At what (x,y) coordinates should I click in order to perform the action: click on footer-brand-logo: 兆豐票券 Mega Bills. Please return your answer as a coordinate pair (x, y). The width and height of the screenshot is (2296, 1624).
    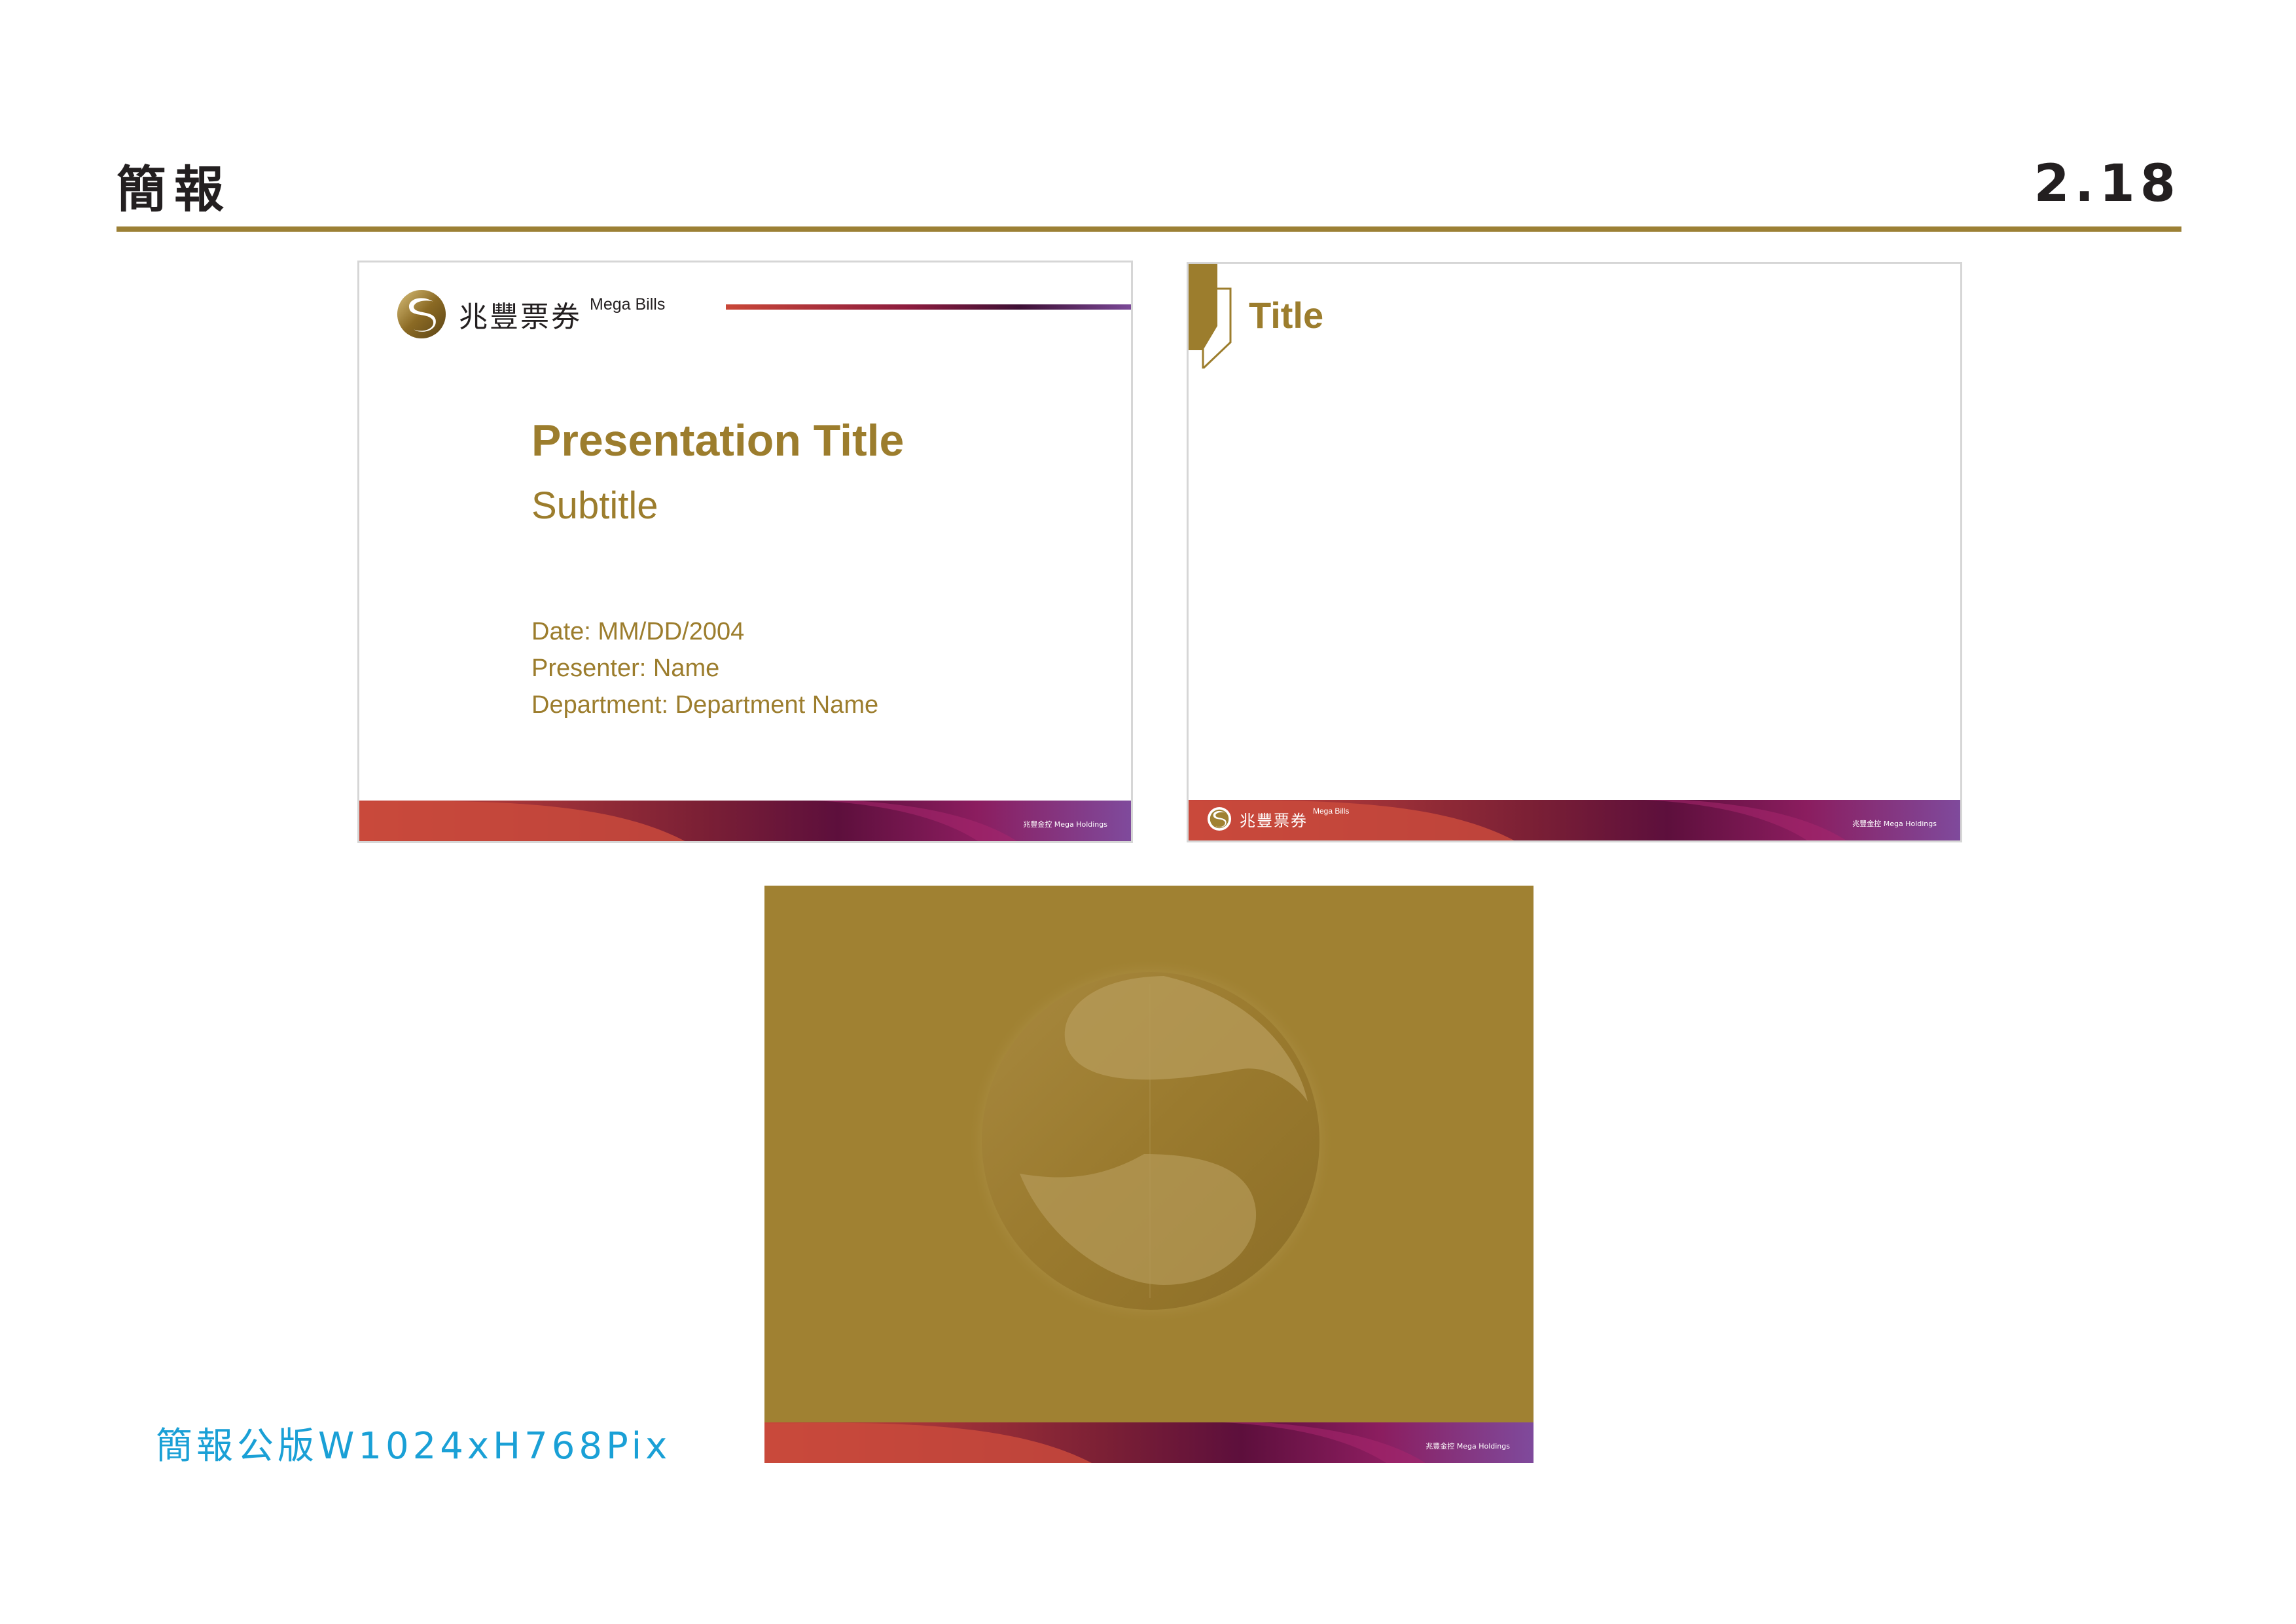
    Looking at the image, I should click on (1278, 818).